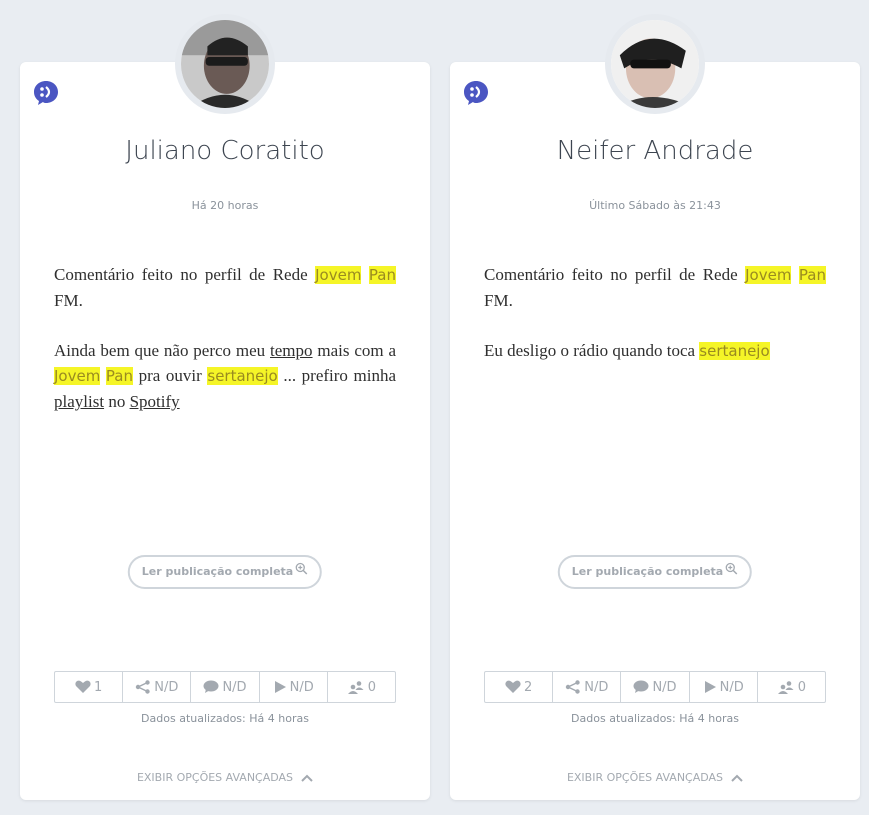  What do you see at coordinates (655, 151) in the screenshot?
I see `author-name: Neifer Andrade` at bounding box center [655, 151].